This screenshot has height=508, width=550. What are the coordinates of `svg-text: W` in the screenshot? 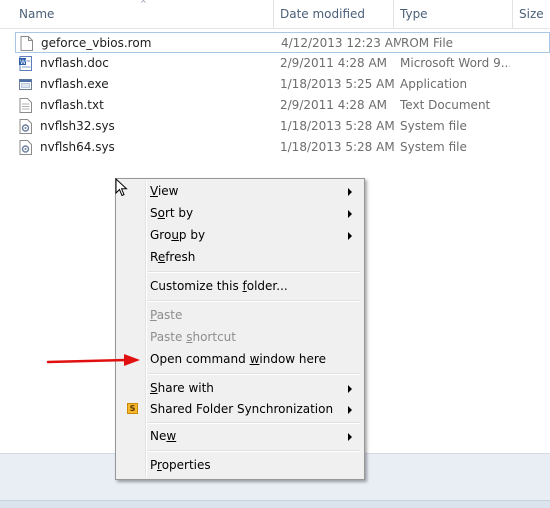 It's located at (23, 62).